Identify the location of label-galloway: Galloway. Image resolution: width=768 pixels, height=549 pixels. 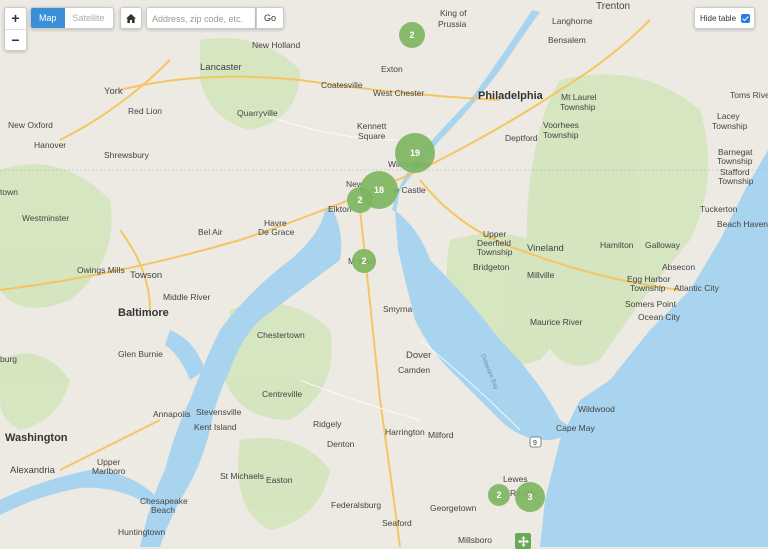
(663, 245).